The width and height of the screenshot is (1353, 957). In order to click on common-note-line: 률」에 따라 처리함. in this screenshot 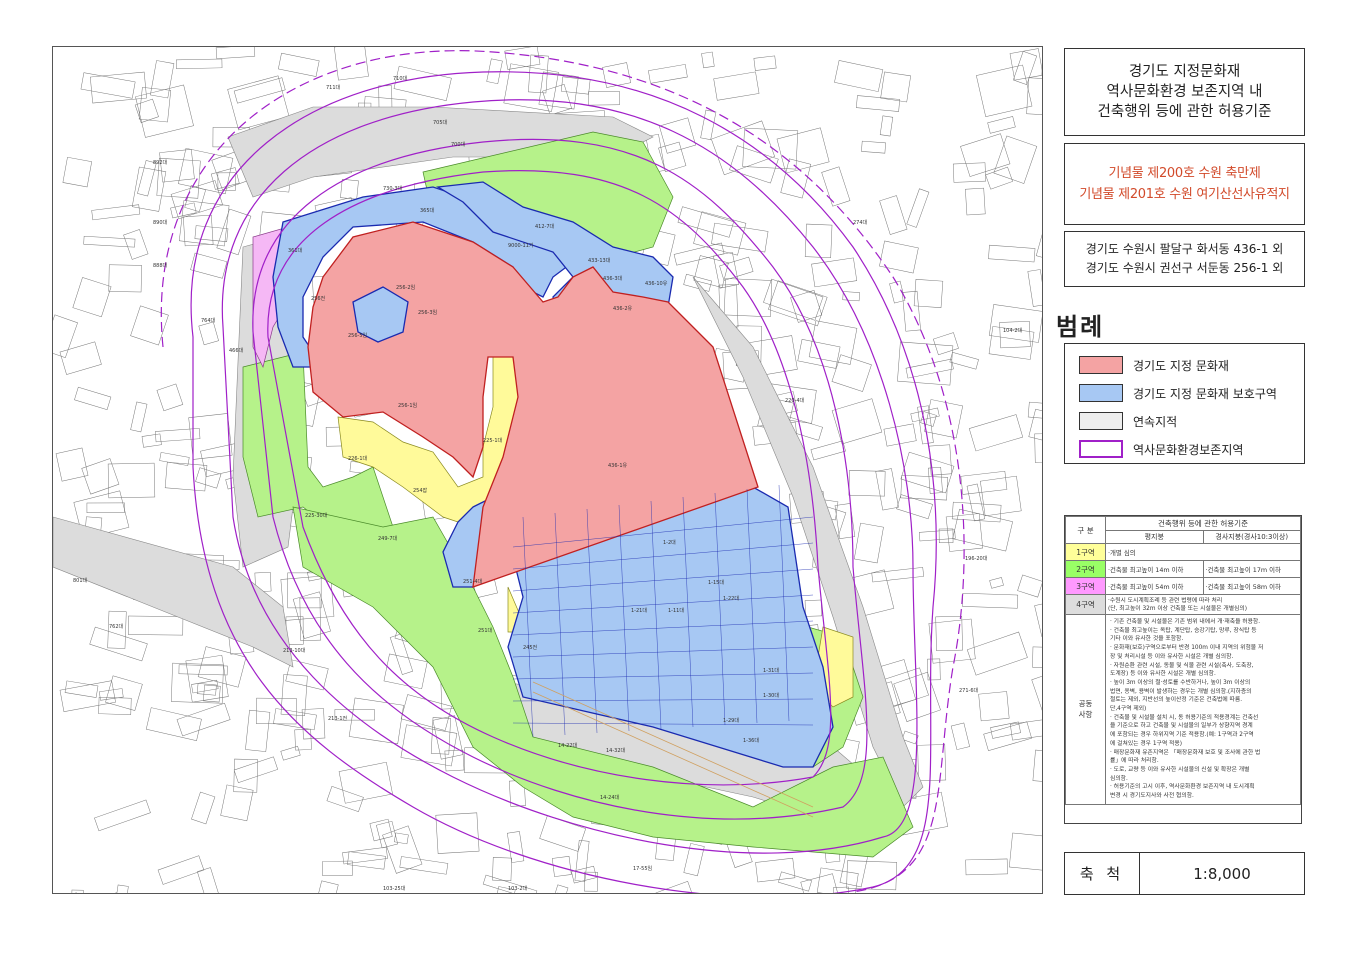, I will do `click(1134, 761)`.